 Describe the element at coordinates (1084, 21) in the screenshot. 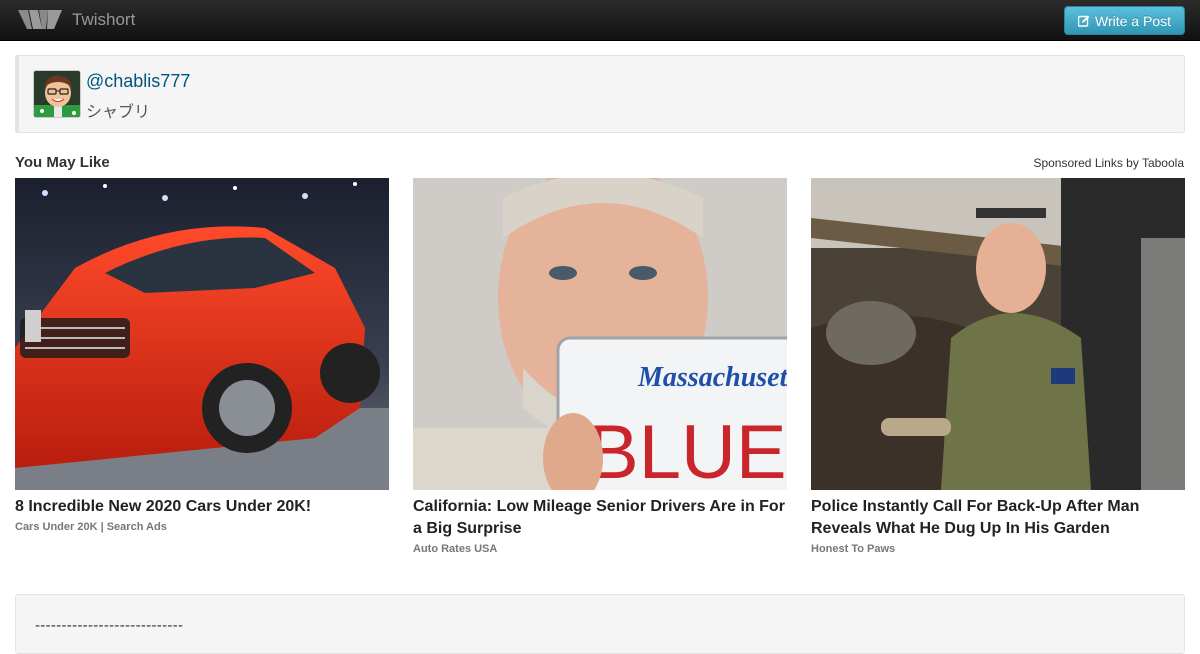

I see `edit-icon` at that location.